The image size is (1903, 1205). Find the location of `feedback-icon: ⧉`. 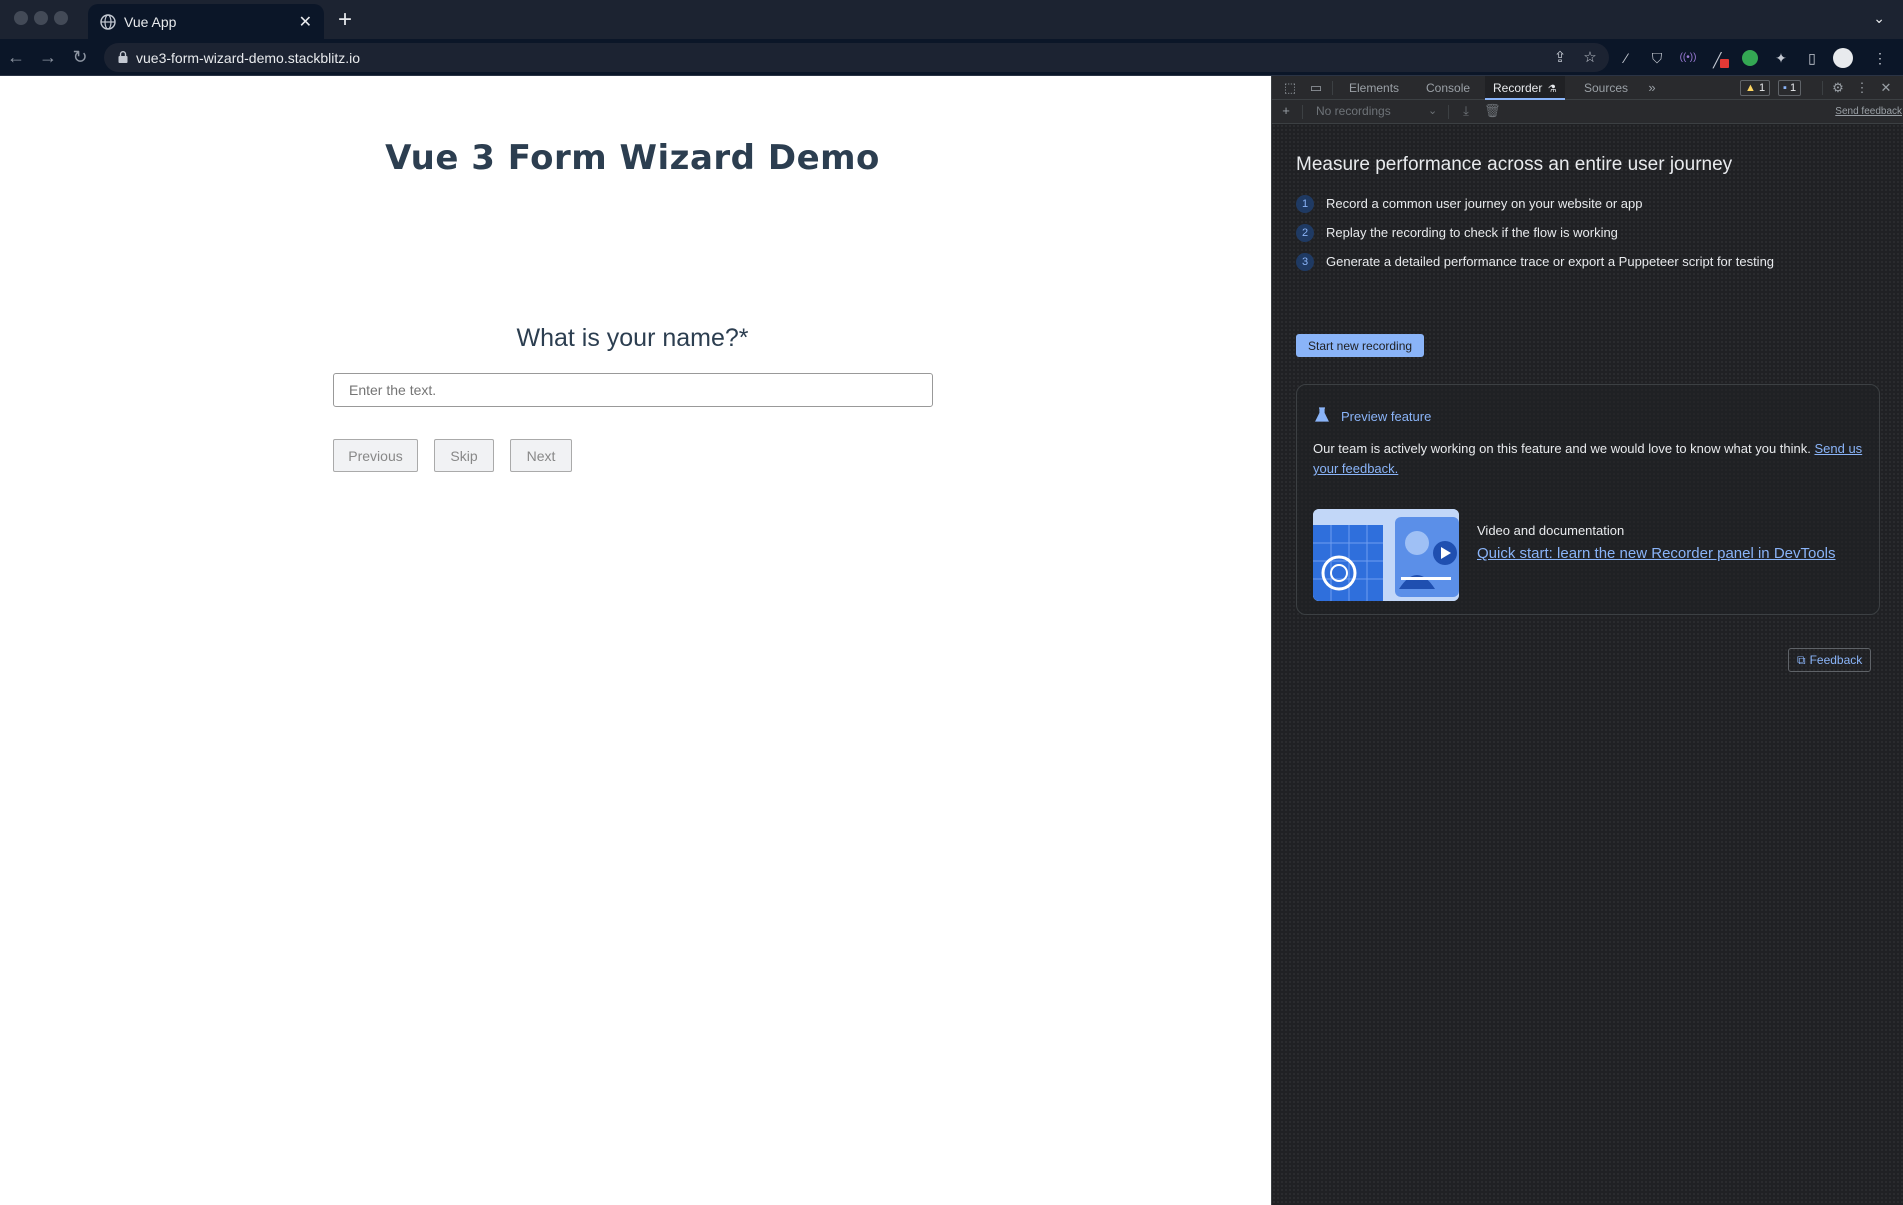

feedback-icon: ⧉ is located at coordinates (1801, 659).